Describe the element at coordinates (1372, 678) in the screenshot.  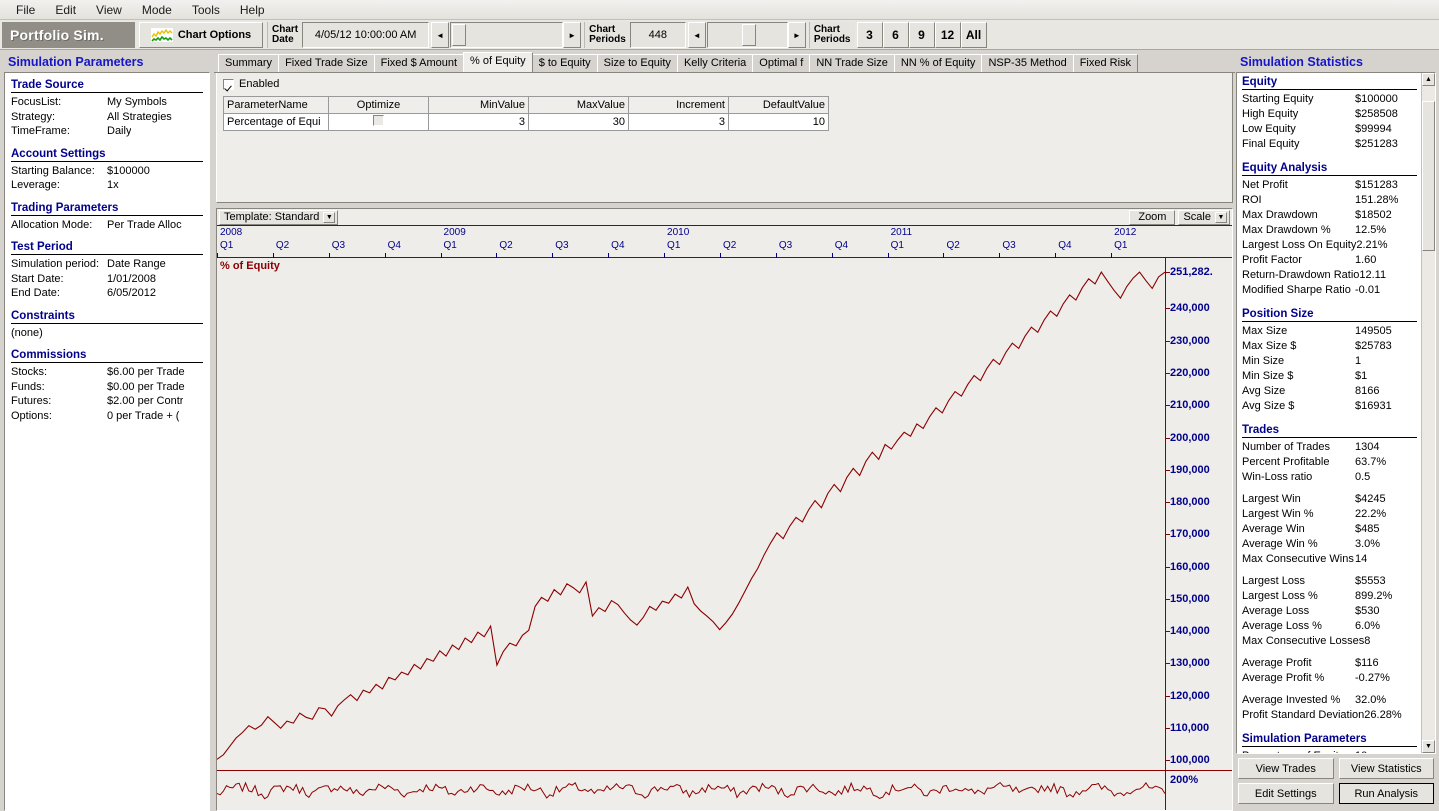
I see `stats-row-value: -0.27%` at that location.